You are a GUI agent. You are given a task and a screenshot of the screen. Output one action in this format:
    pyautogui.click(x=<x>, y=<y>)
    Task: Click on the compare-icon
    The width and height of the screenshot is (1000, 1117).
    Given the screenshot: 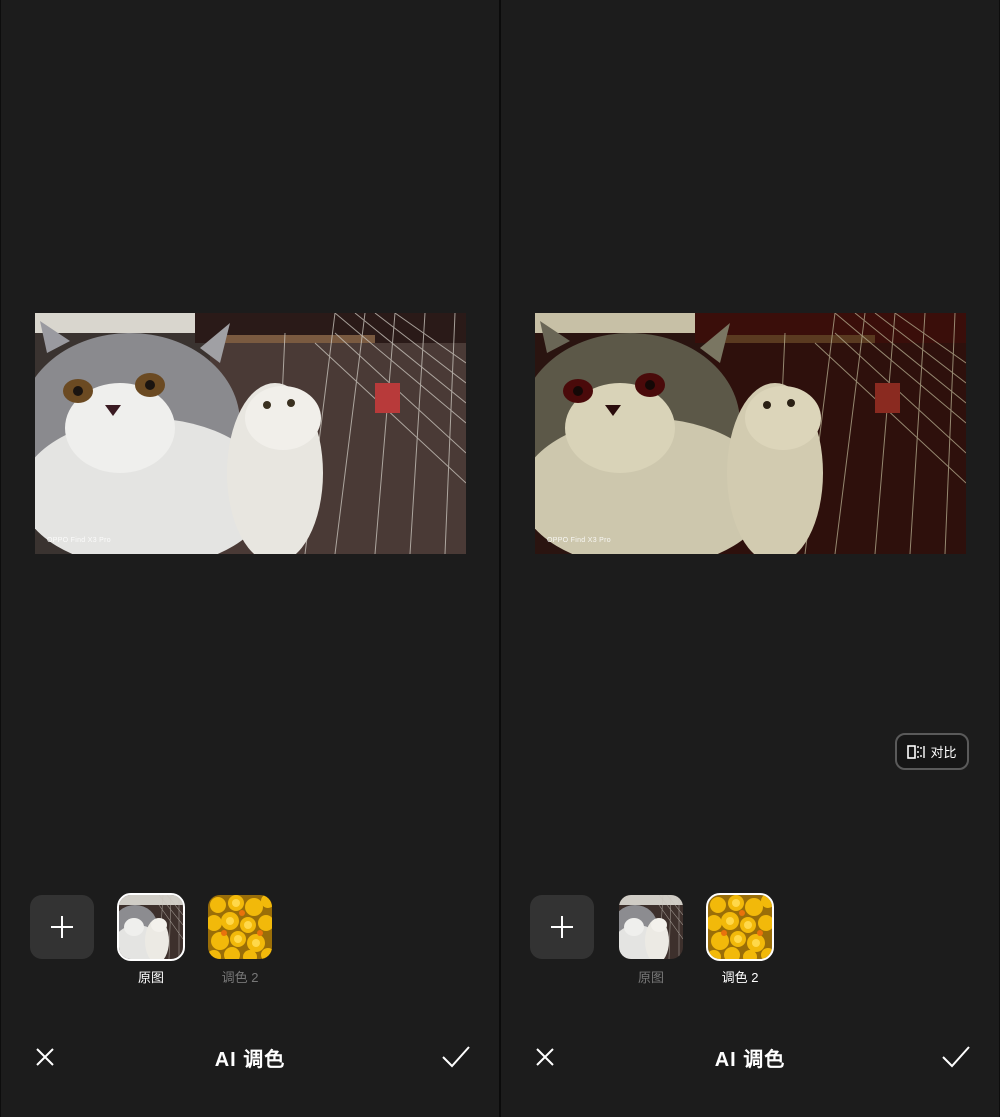 What is the action you would take?
    pyautogui.click(x=916, y=751)
    